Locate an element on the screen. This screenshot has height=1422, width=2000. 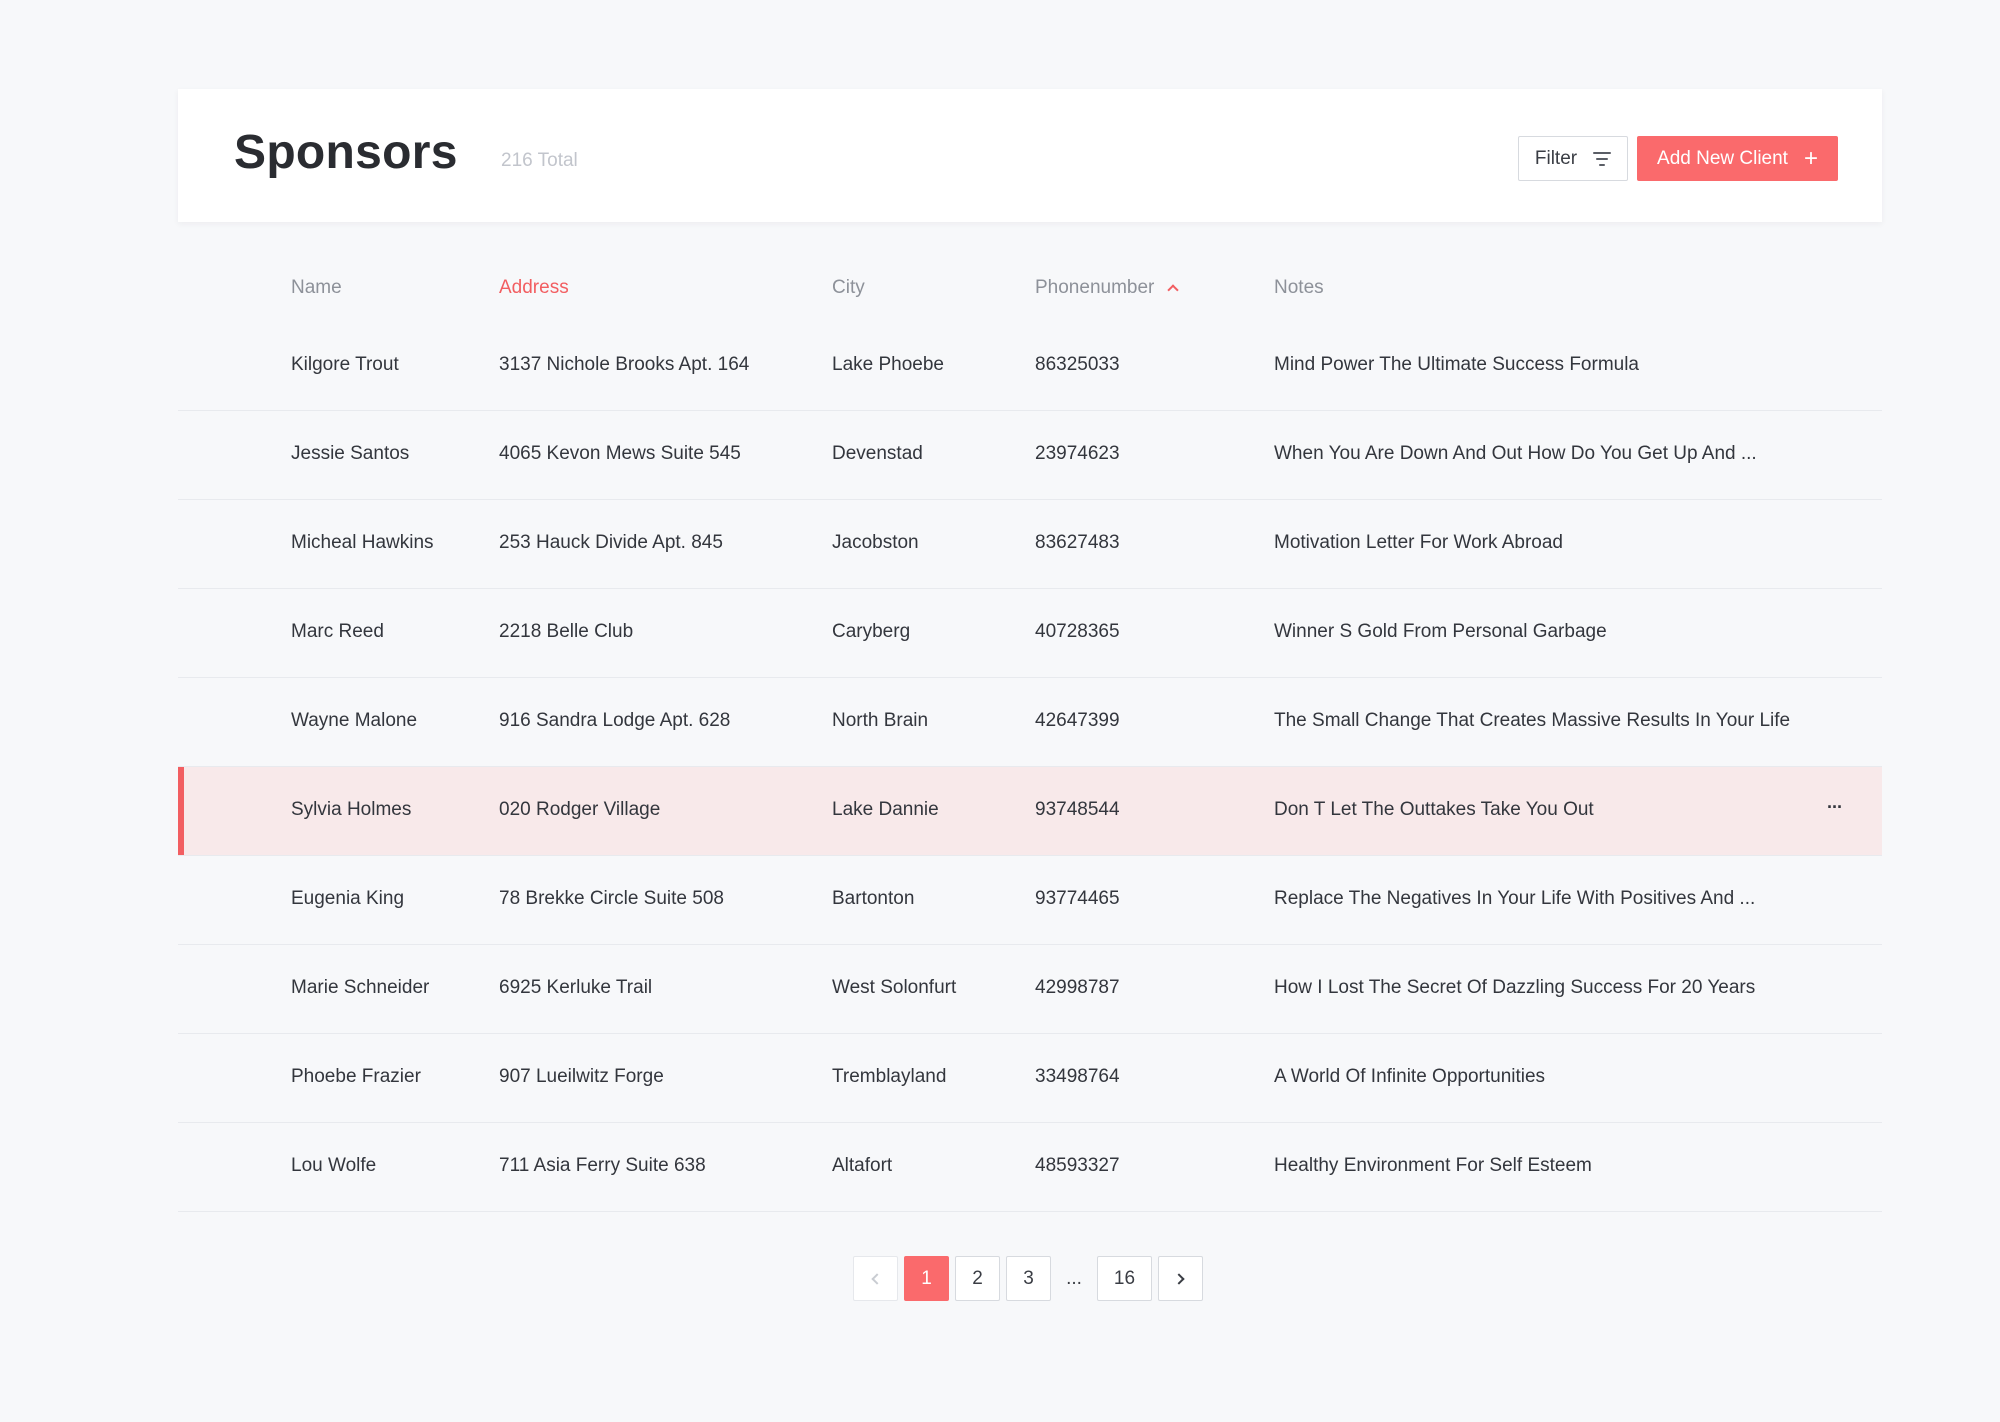
column-header-city: City is located at coordinates (848, 288).